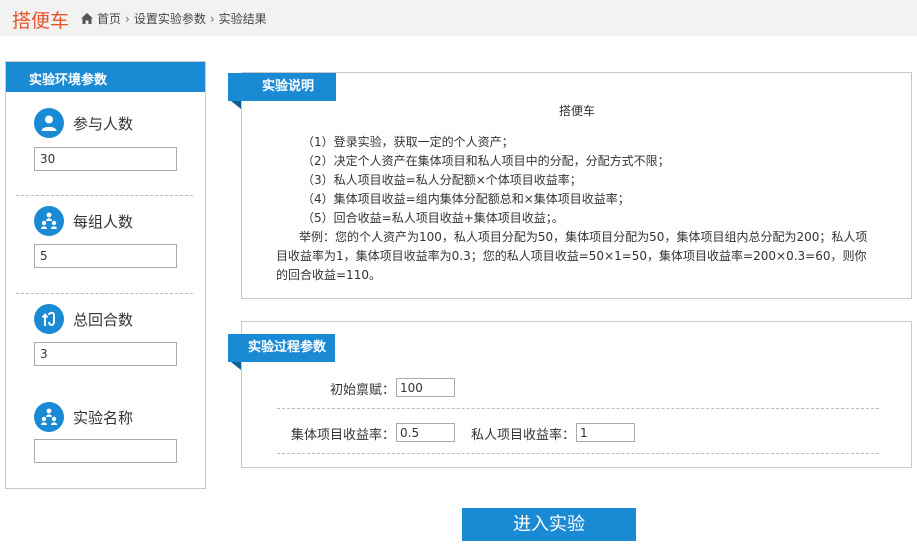 This screenshot has height=546, width=917. Describe the element at coordinates (170, 18) in the screenshot. I see `breadcrumb-settings: 设置实验参数` at that location.